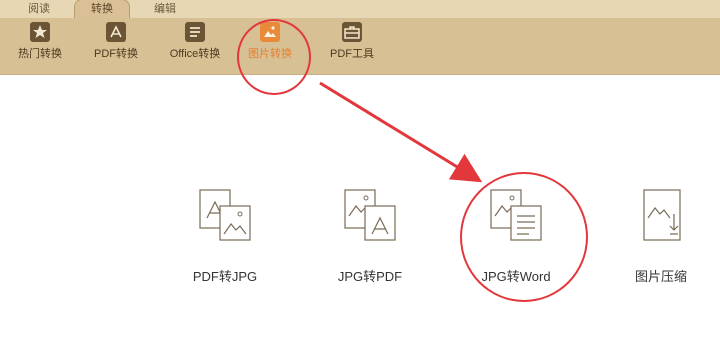  I want to click on annotation-arrow, so click(401, 132).